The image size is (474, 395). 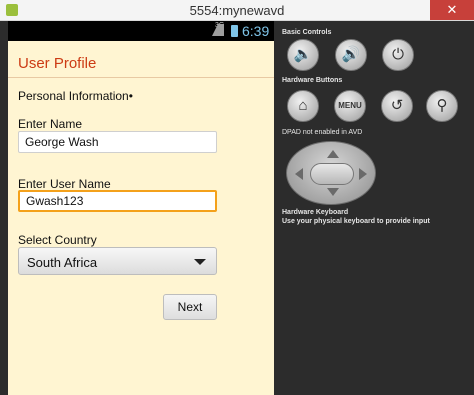 What do you see at coordinates (141, 31) in the screenshot?
I see `status-bar: 3G 6:39` at bounding box center [141, 31].